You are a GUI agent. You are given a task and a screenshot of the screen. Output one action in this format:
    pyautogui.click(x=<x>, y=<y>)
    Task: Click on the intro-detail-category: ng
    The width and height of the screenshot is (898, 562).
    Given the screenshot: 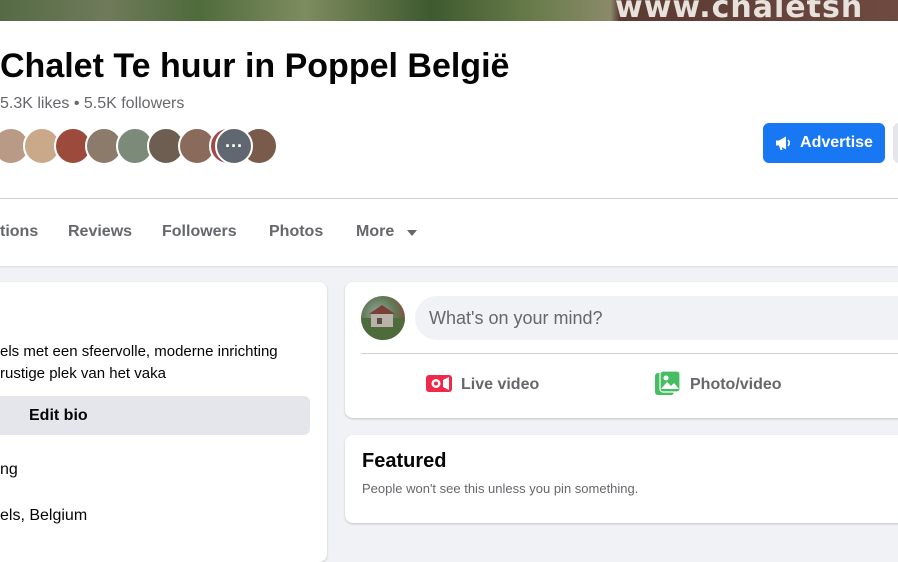 What is the action you would take?
    pyautogui.click(x=9, y=469)
    